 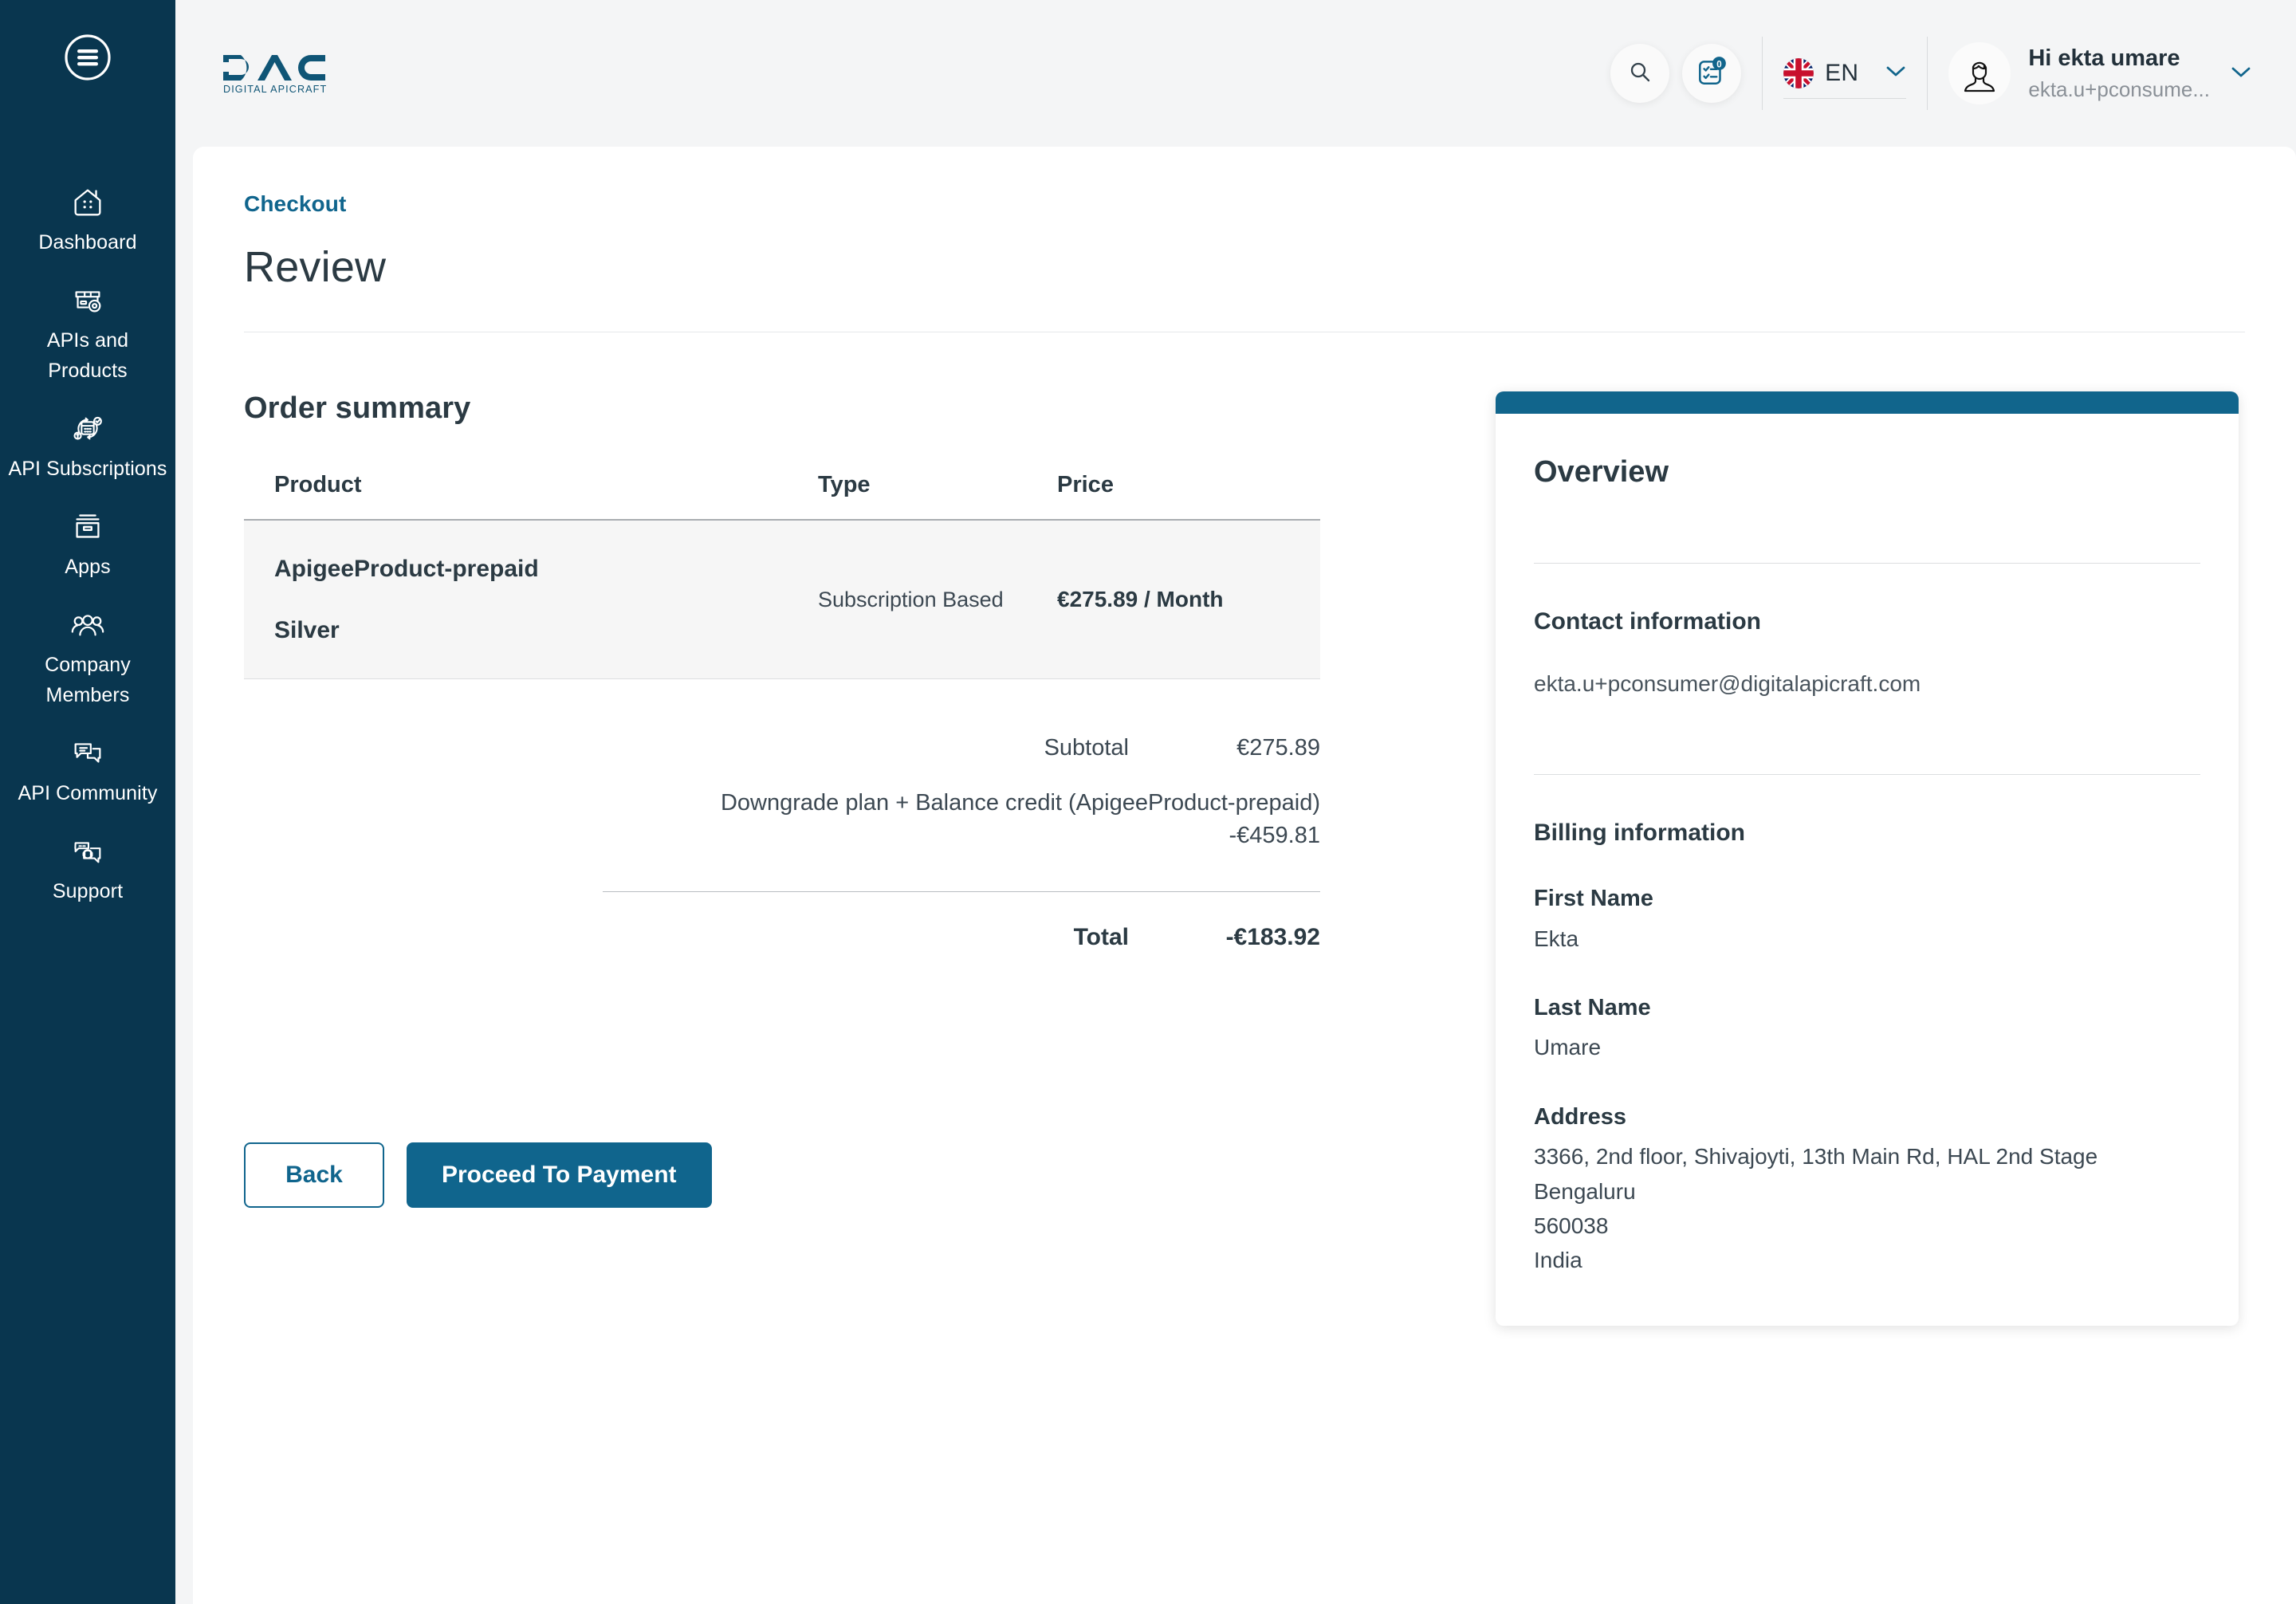 What do you see at coordinates (1867, 919) in the screenshot?
I see `field-first-name: First Name Ekta` at bounding box center [1867, 919].